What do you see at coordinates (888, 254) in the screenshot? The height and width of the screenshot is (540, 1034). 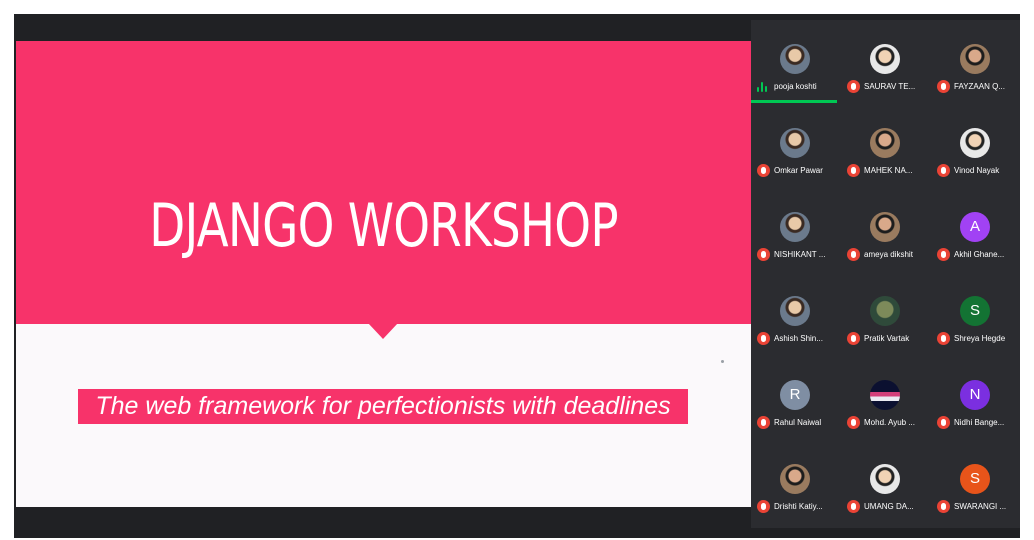 I see `participant-name: ameya dikshit` at bounding box center [888, 254].